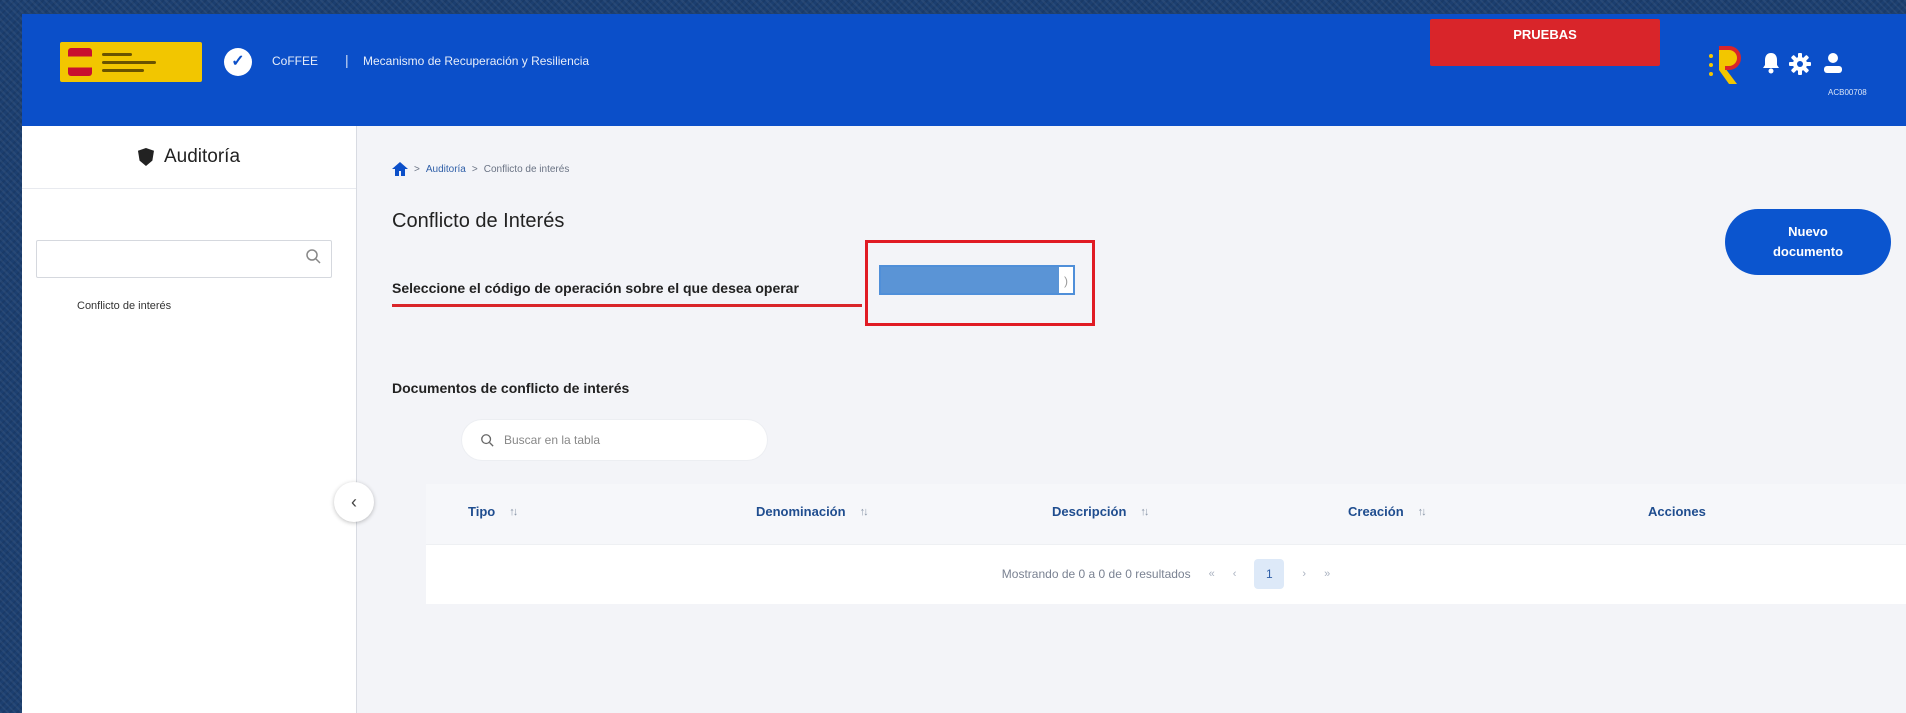  Describe the element at coordinates (1545, 42) in the screenshot. I see `environment-badge: PRUEBAS` at that location.